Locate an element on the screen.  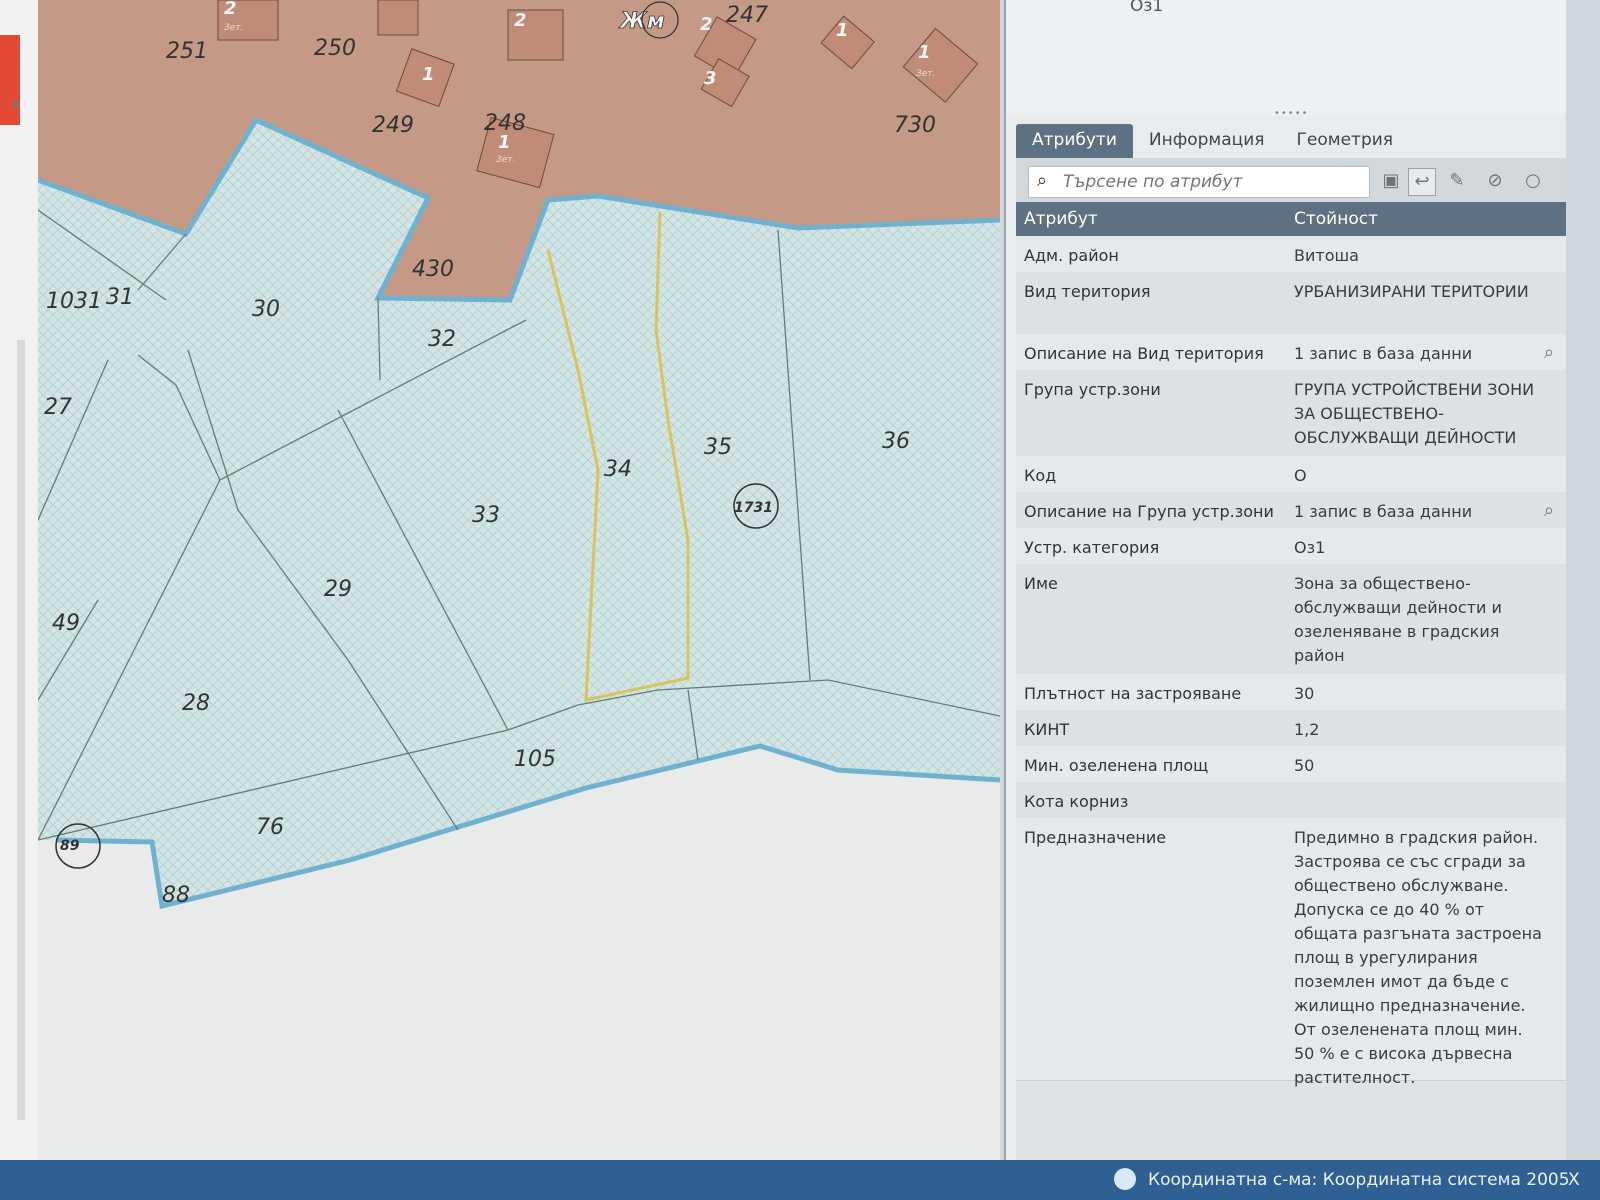
attribute-value: 1,2 is located at coordinates (1307, 729).